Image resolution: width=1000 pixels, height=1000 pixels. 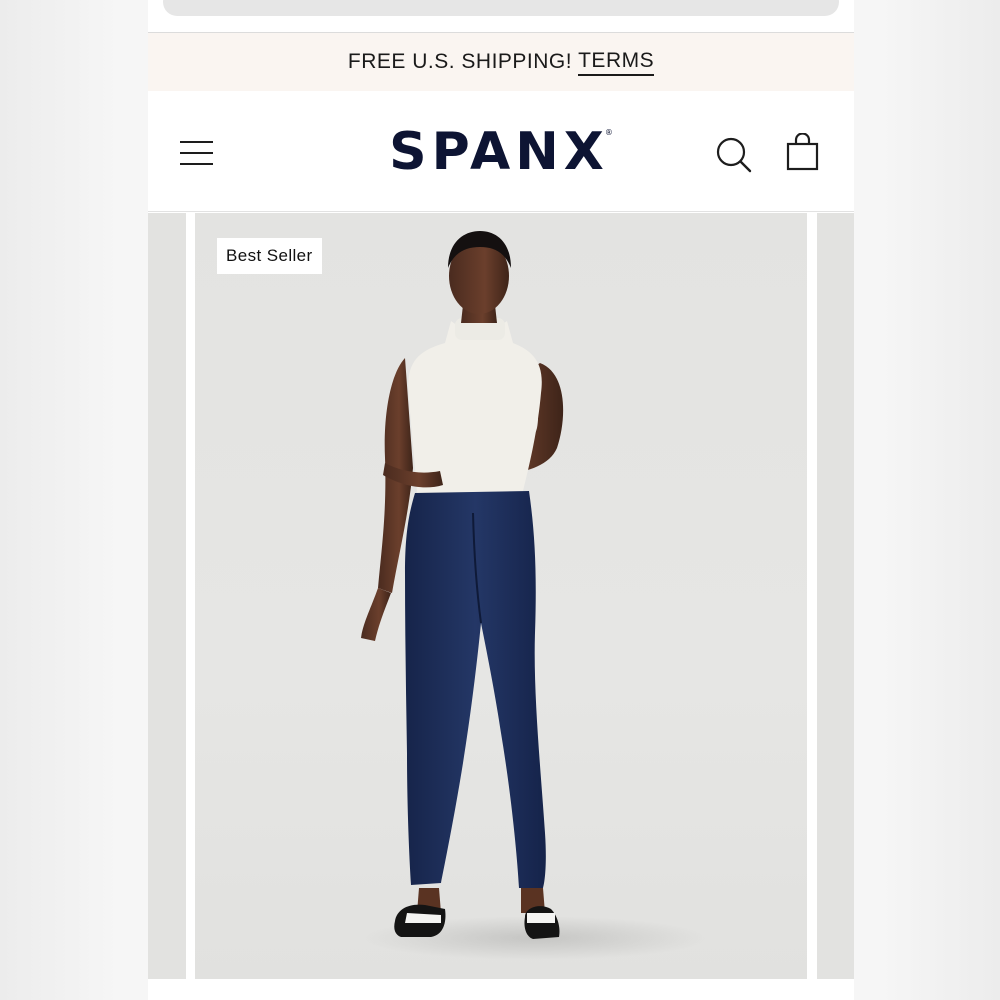 I want to click on browser-url-bar, so click(x=501, y=8).